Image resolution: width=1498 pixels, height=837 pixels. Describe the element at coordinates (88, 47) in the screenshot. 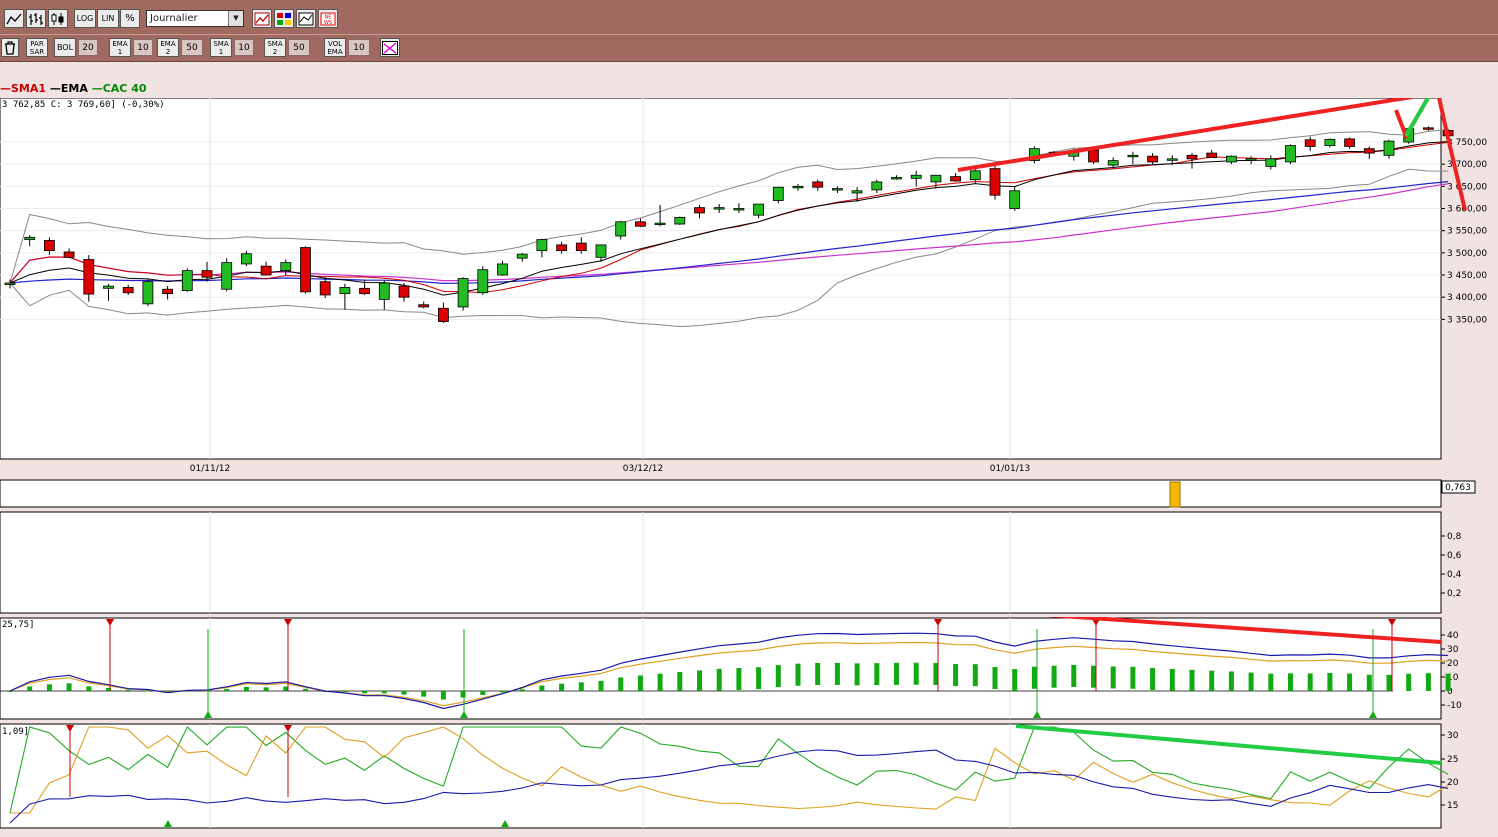

I see `bollinger-period: 20` at that location.